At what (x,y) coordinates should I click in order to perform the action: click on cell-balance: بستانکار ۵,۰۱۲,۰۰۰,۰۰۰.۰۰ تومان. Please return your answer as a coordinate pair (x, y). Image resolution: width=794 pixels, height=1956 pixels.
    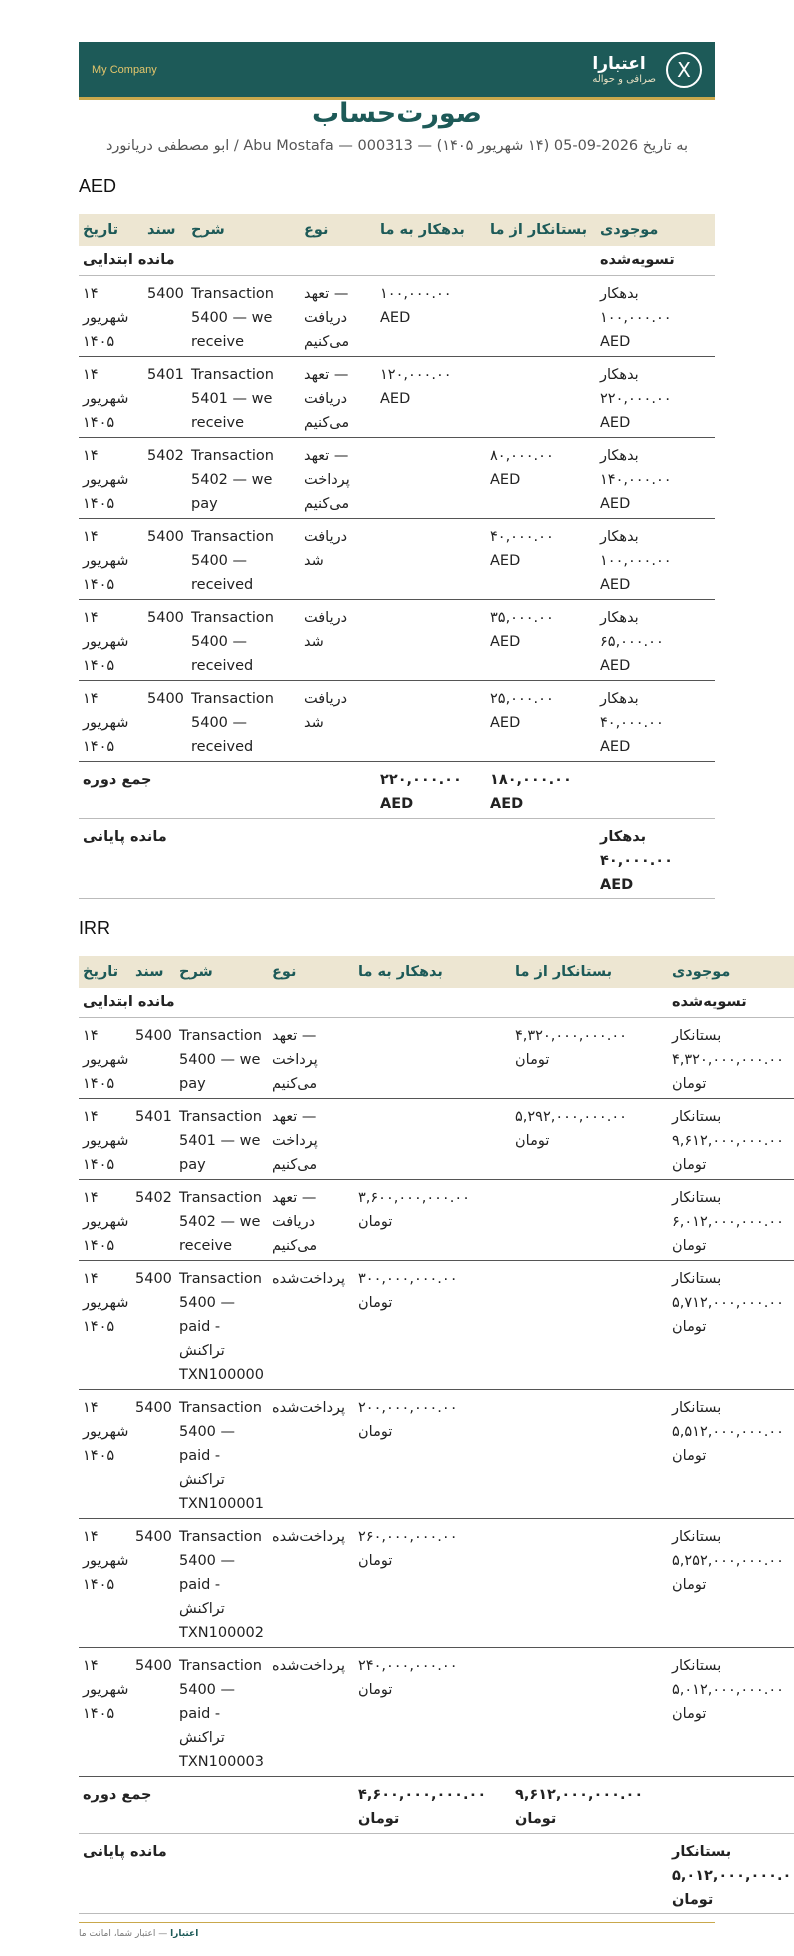
    Looking at the image, I should click on (728, 1690).